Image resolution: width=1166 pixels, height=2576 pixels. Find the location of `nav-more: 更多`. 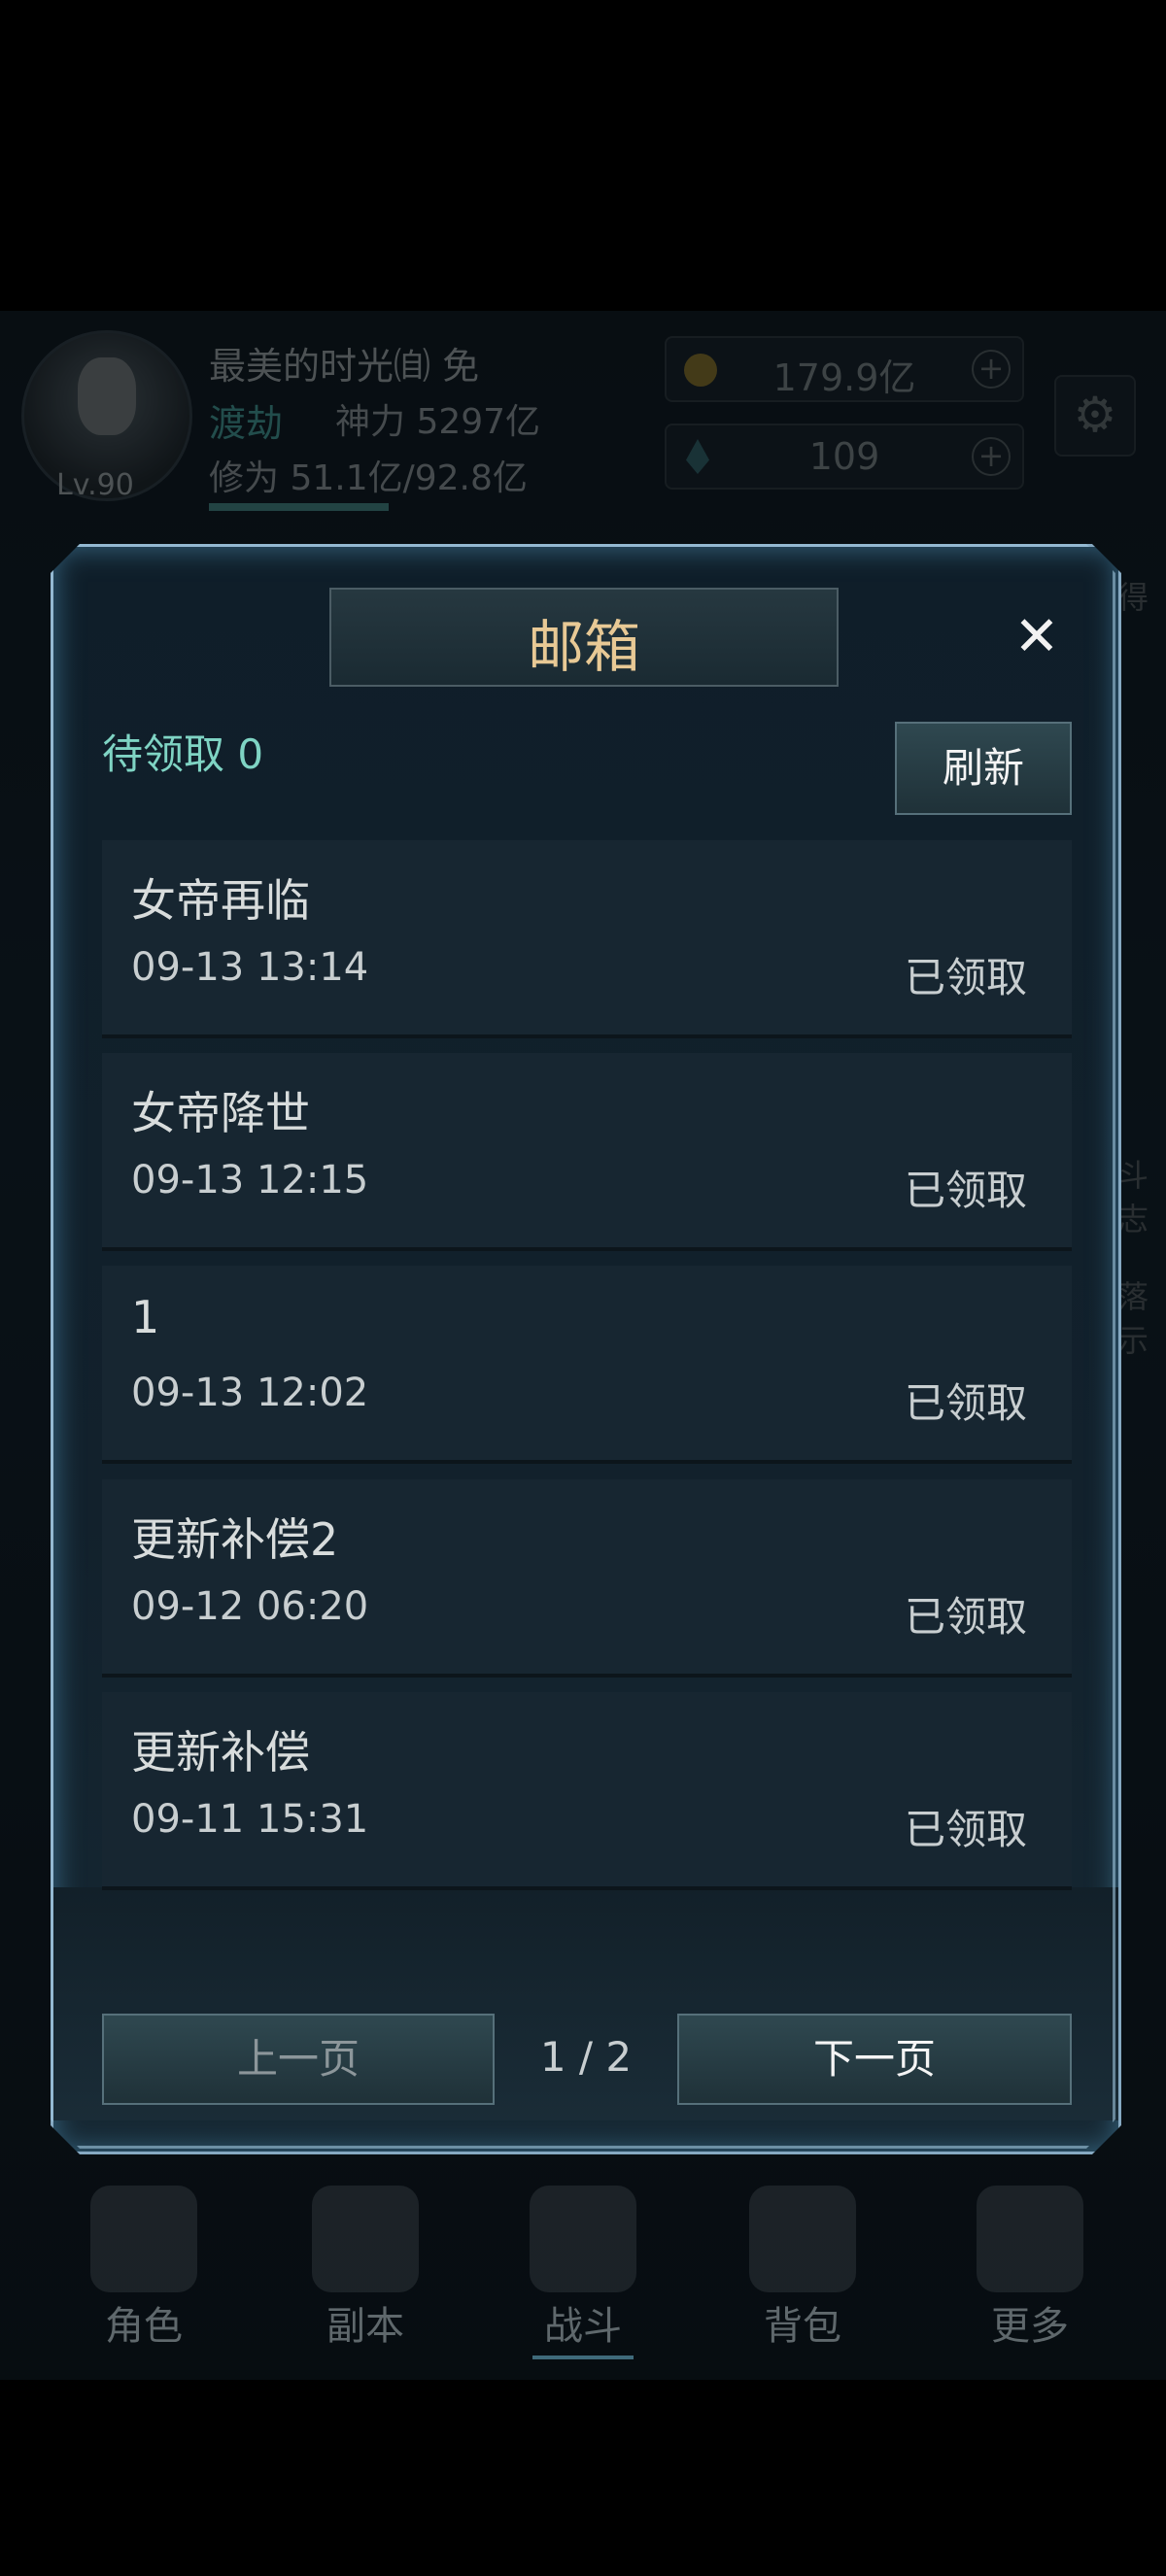

nav-more: 更多 is located at coordinates (1030, 2263).